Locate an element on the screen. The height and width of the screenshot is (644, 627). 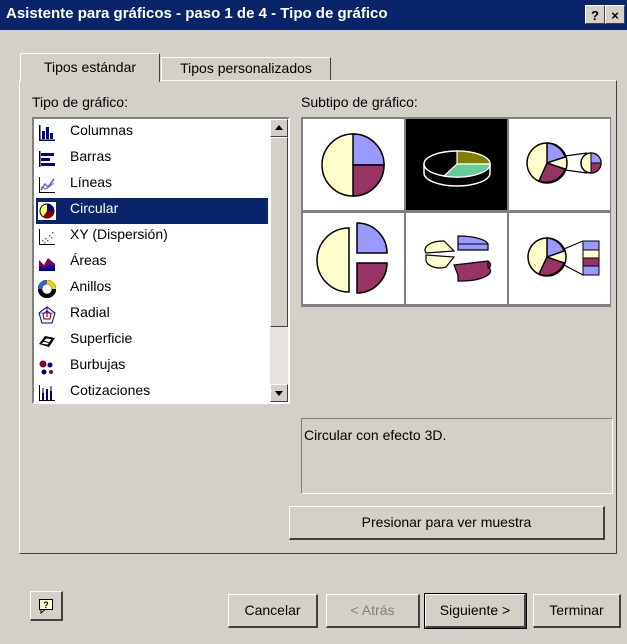
back-button-label: < Atrás is located at coordinates (372, 610).